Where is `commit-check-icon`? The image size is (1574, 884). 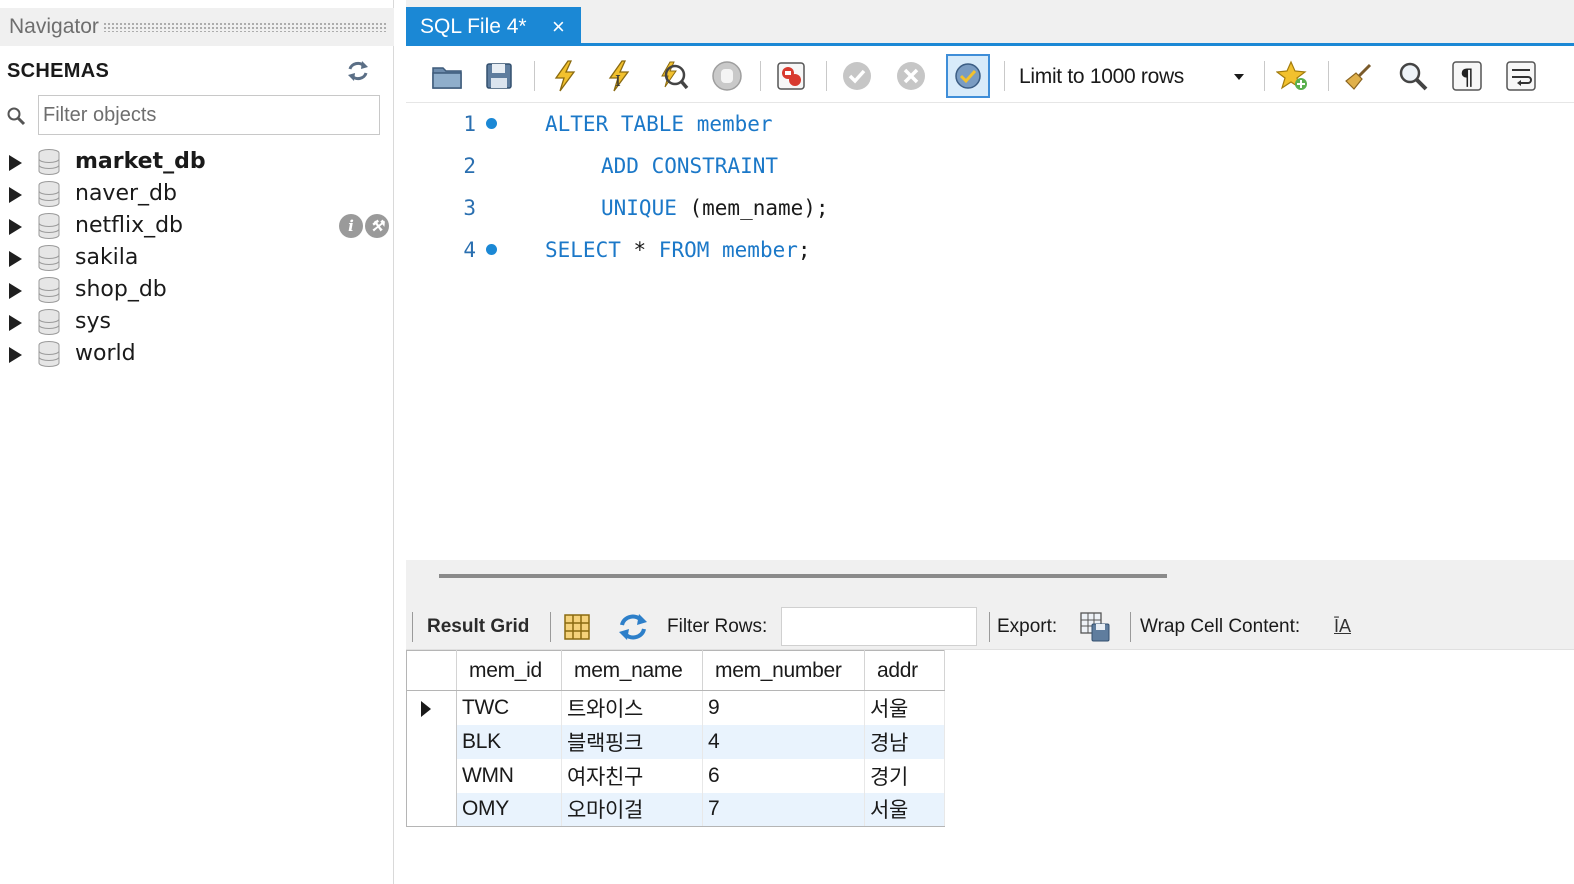 commit-check-icon is located at coordinates (857, 76).